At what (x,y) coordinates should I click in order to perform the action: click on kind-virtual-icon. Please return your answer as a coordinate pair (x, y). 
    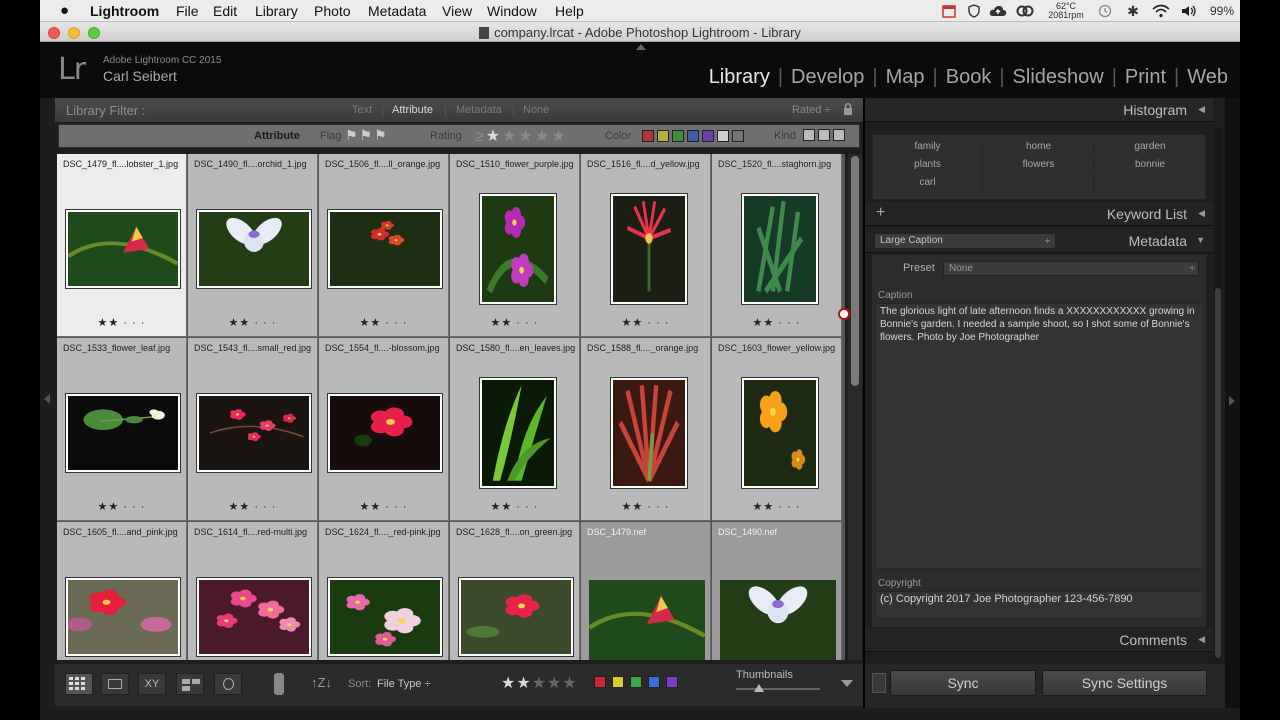
    Looking at the image, I should click on (824, 135).